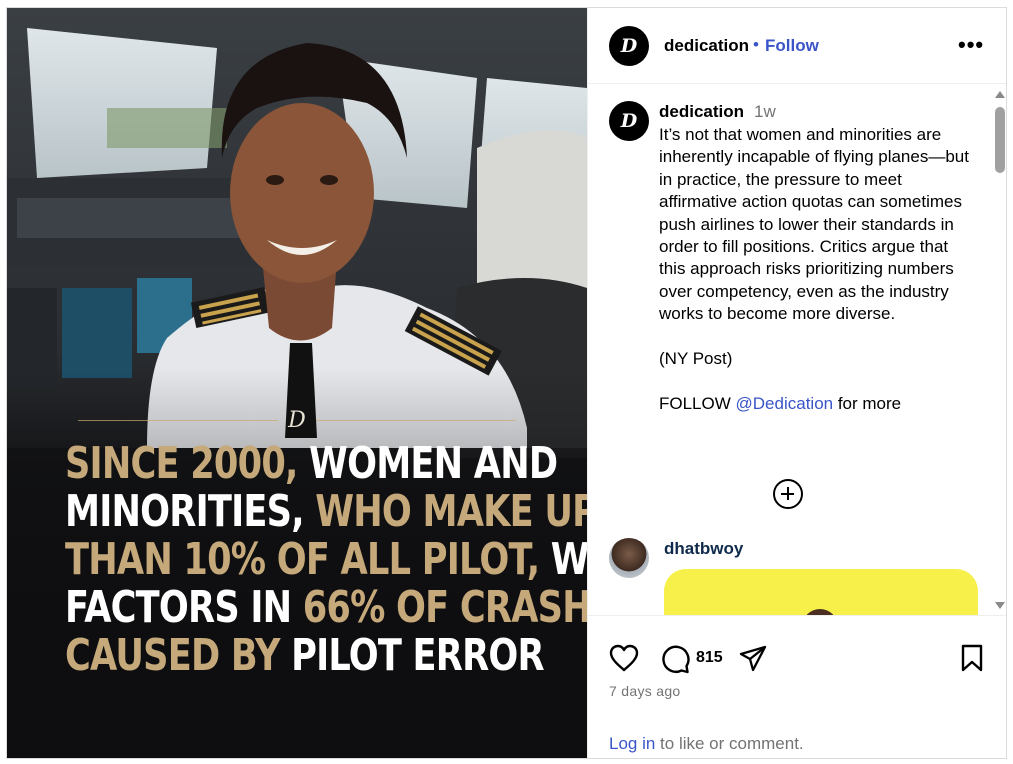 This screenshot has width=1013, height=764. What do you see at coordinates (308, 559) in the screenshot?
I see `headline-segment: THAN 10% OF ALL PILOT,` at bounding box center [308, 559].